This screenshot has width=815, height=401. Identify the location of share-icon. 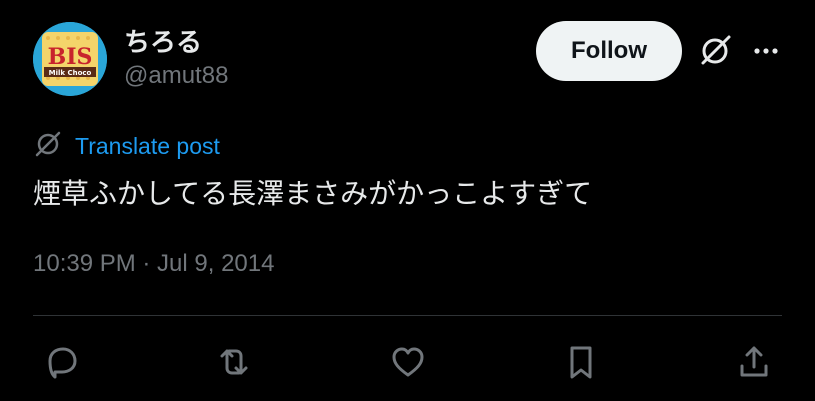
(754, 362).